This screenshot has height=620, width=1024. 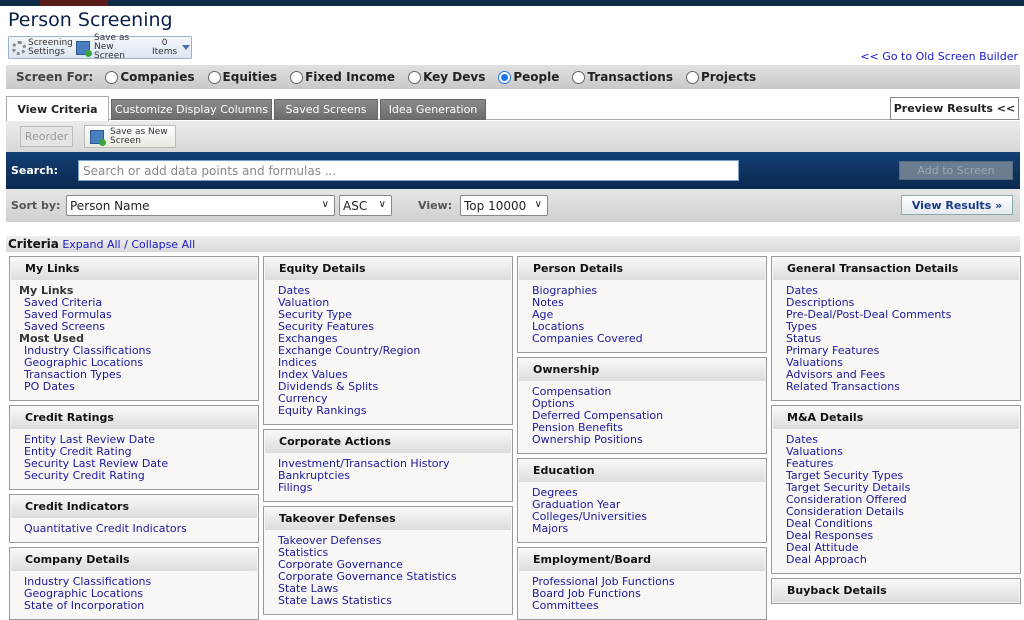 I want to click on criteria-link: Related Transactions, so click(x=903, y=387).